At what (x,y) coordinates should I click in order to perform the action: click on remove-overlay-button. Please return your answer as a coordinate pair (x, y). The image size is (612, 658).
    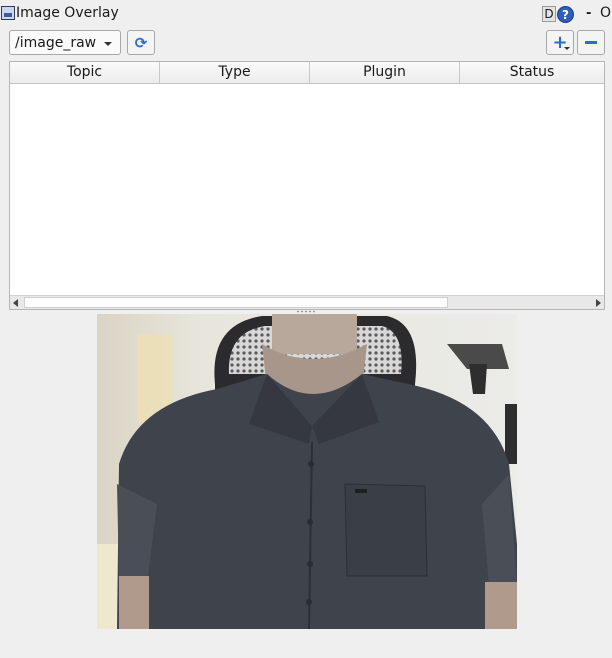
    Looking at the image, I should click on (591, 42).